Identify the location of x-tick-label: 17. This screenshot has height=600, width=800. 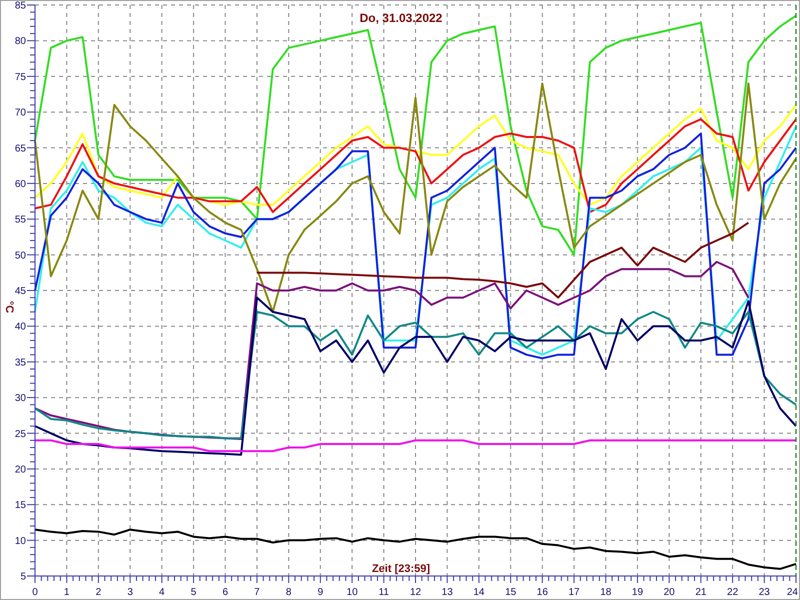
(574, 592).